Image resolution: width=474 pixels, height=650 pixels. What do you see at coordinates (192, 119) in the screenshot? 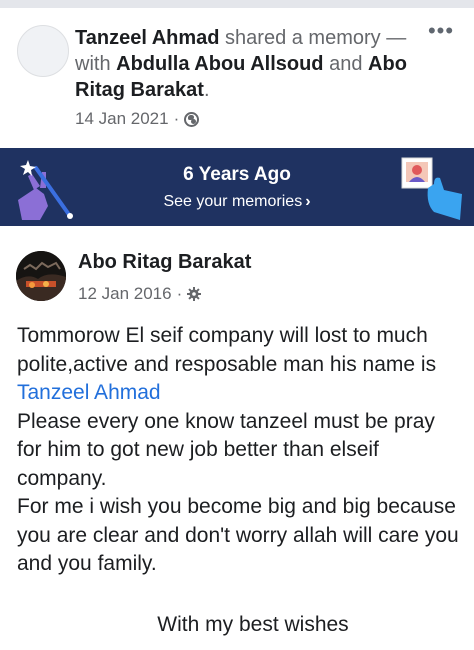
I see `globe-icon` at bounding box center [192, 119].